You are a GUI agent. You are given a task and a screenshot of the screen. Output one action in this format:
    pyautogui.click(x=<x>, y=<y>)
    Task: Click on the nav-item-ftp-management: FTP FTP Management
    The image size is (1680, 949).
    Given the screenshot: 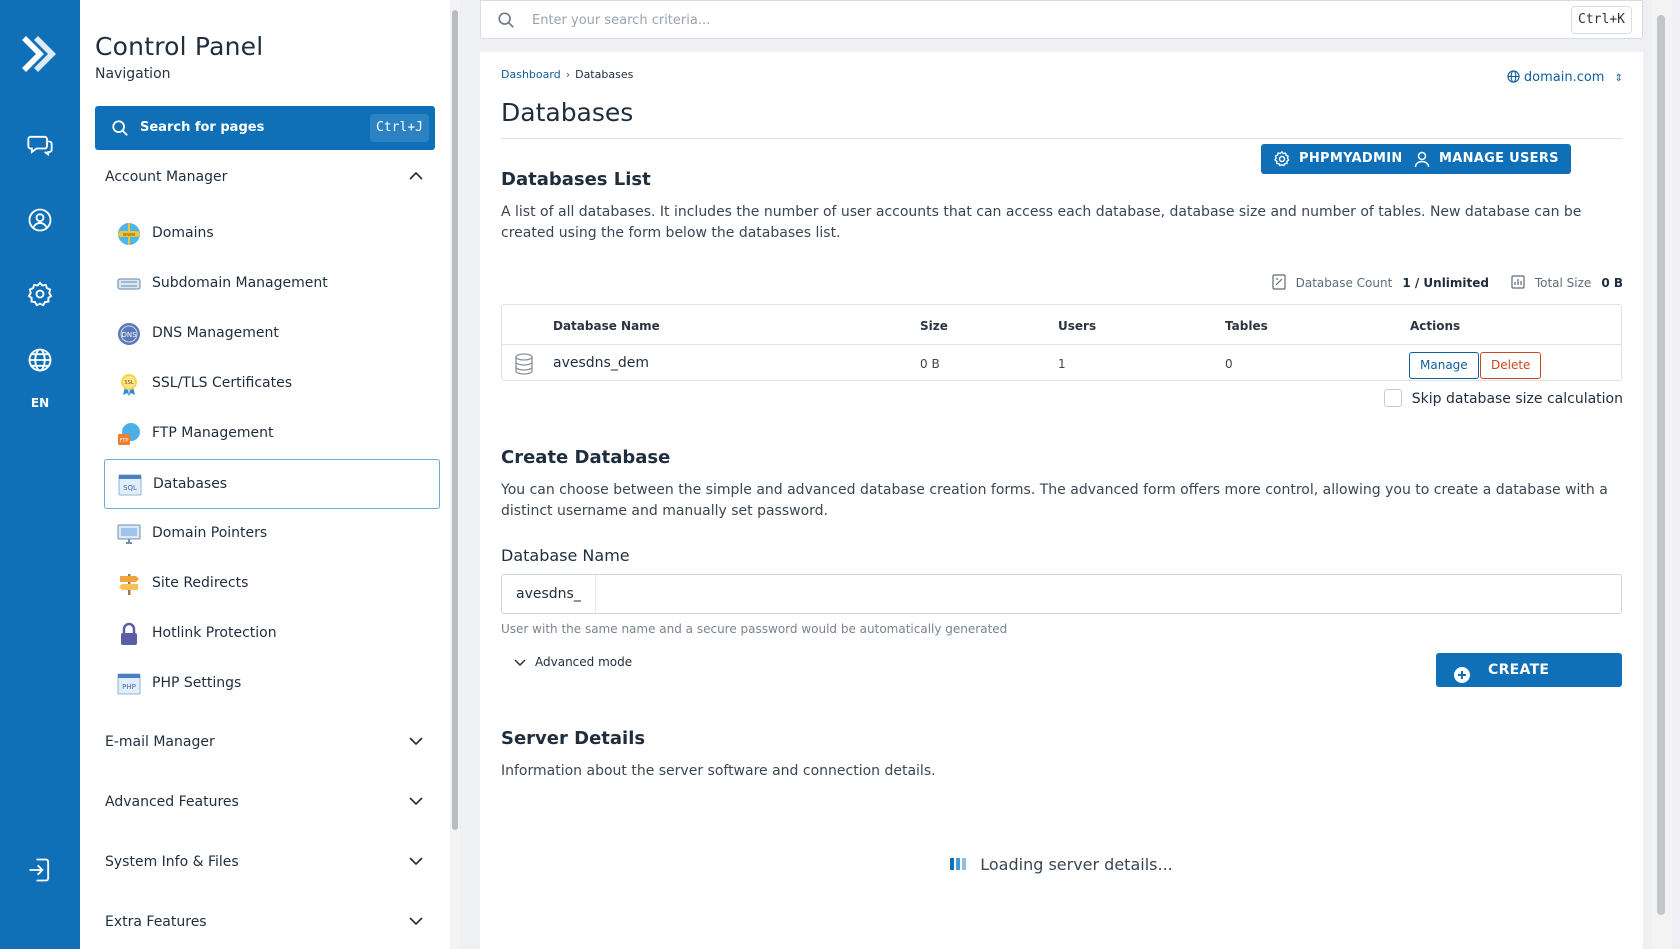 What is the action you would take?
    pyautogui.click(x=272, y=434)
    